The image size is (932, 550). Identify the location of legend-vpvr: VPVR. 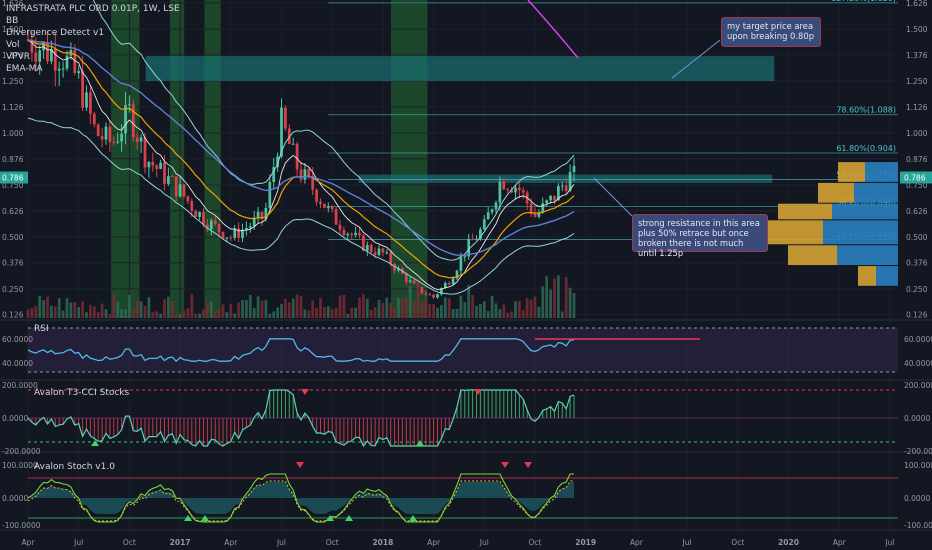
(18, 57).